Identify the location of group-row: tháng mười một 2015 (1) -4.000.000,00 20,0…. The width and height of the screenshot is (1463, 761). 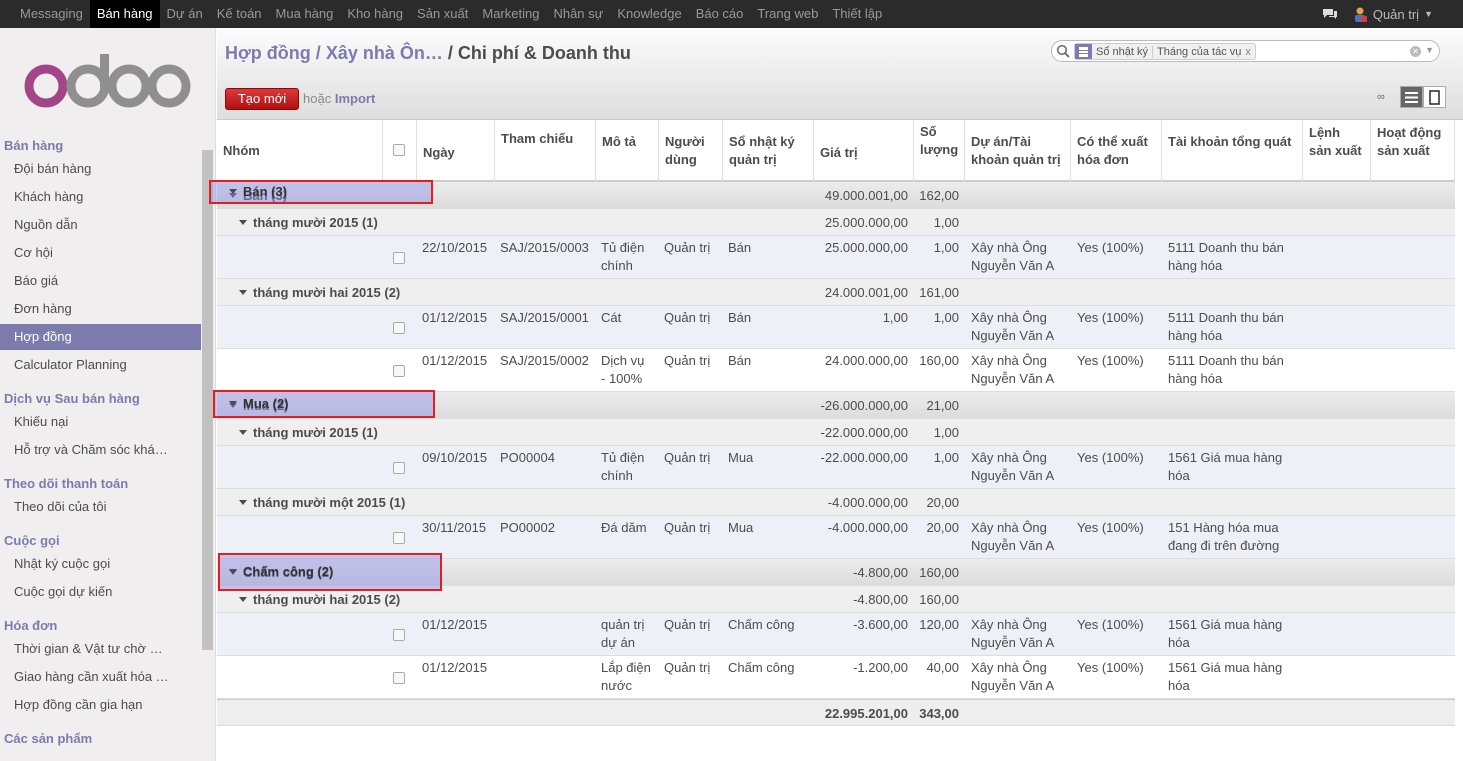
(836, 502).